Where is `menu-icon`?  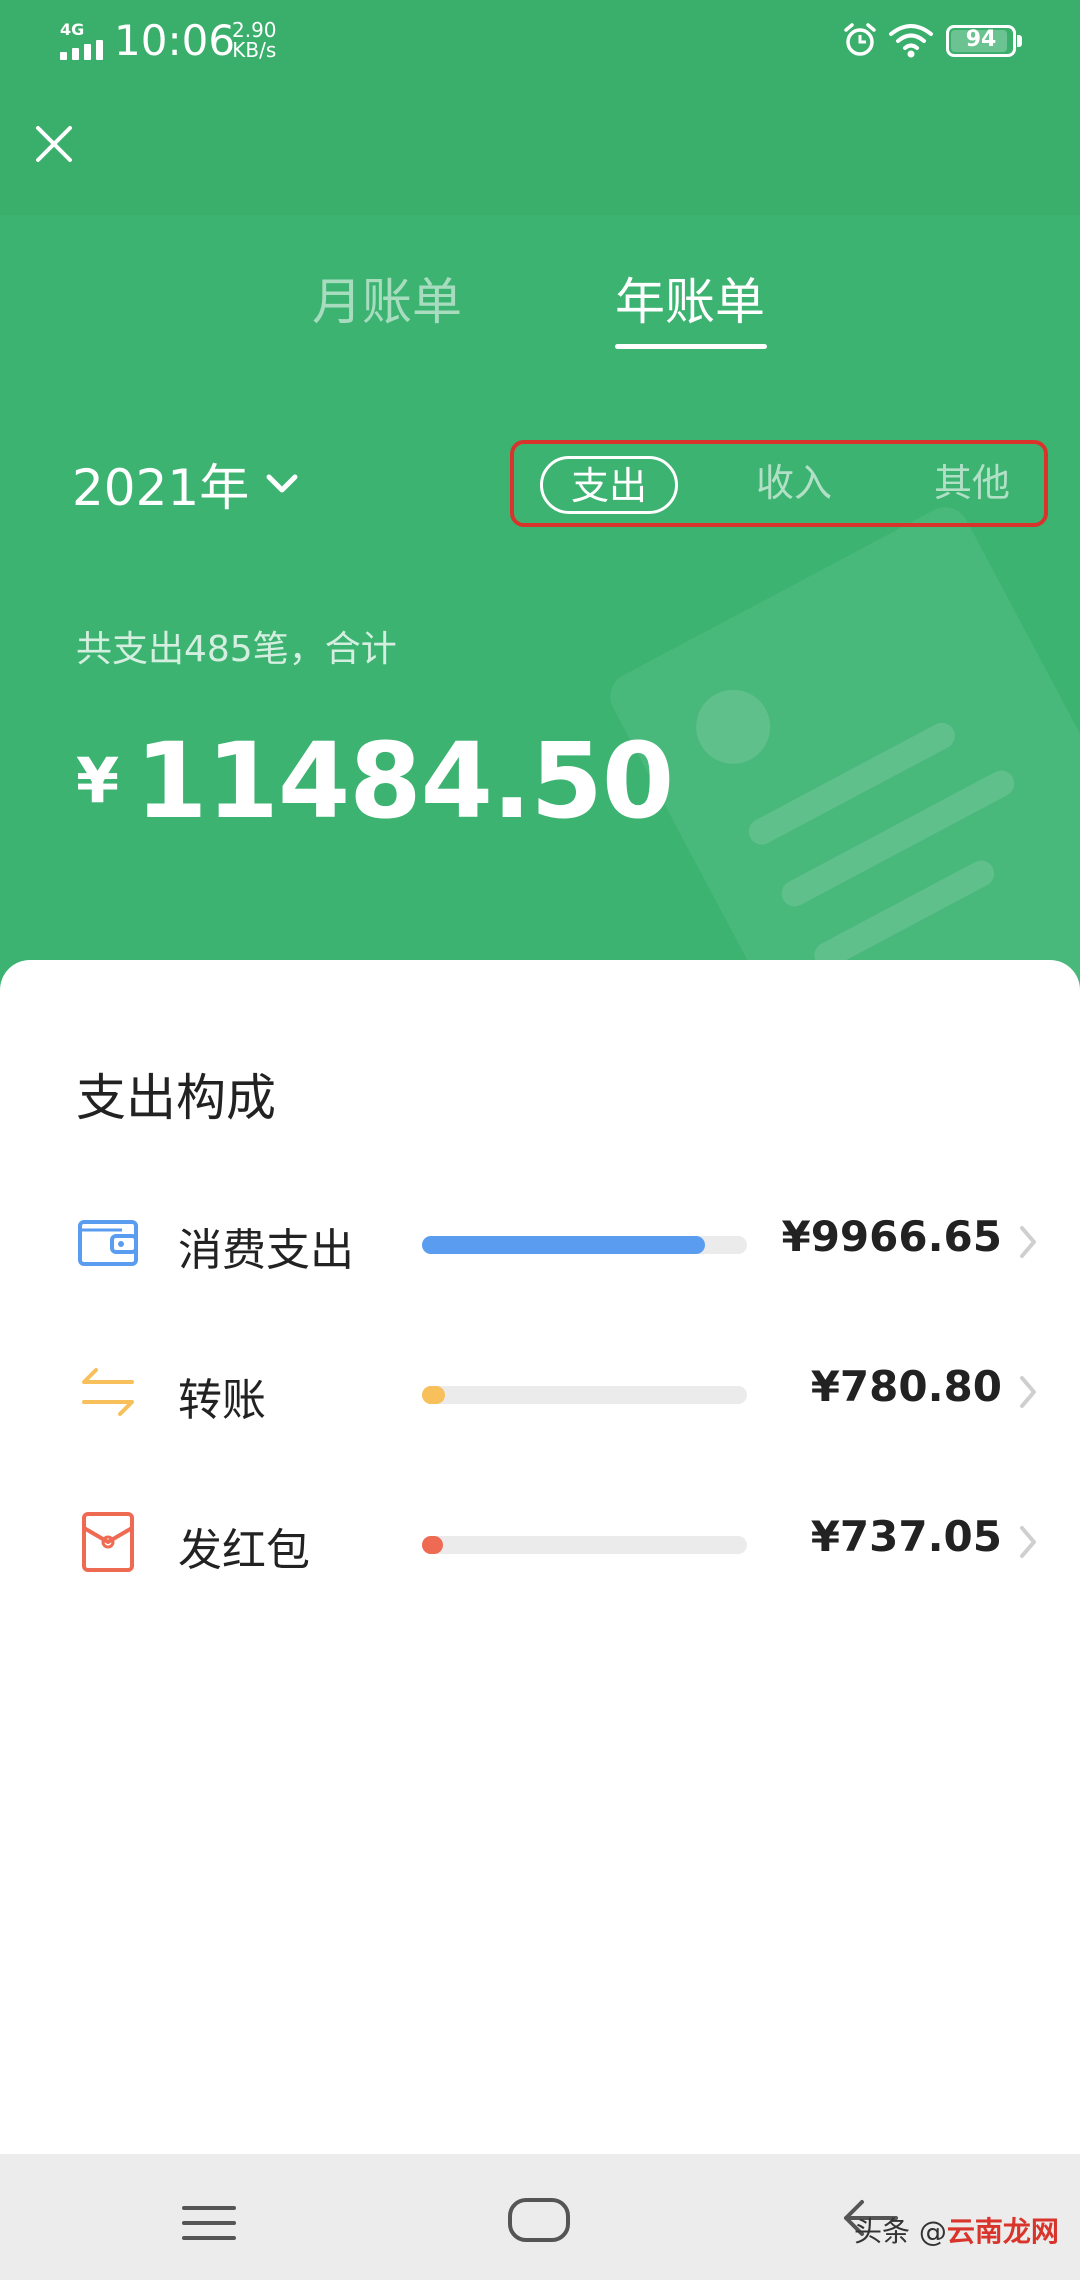
menu-icon is located at coordinates (209, 2223).